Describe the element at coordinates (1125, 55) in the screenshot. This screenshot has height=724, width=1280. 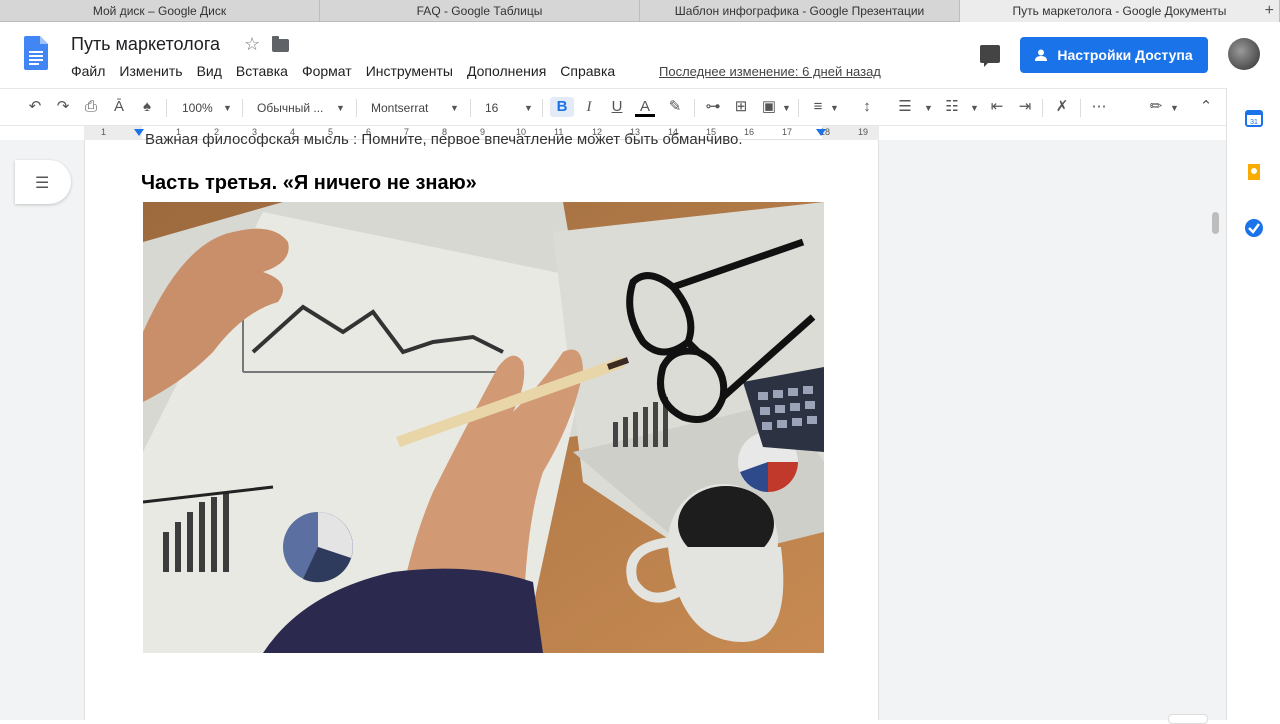
I see `share-button-label: Настройки Доступа` at that location.